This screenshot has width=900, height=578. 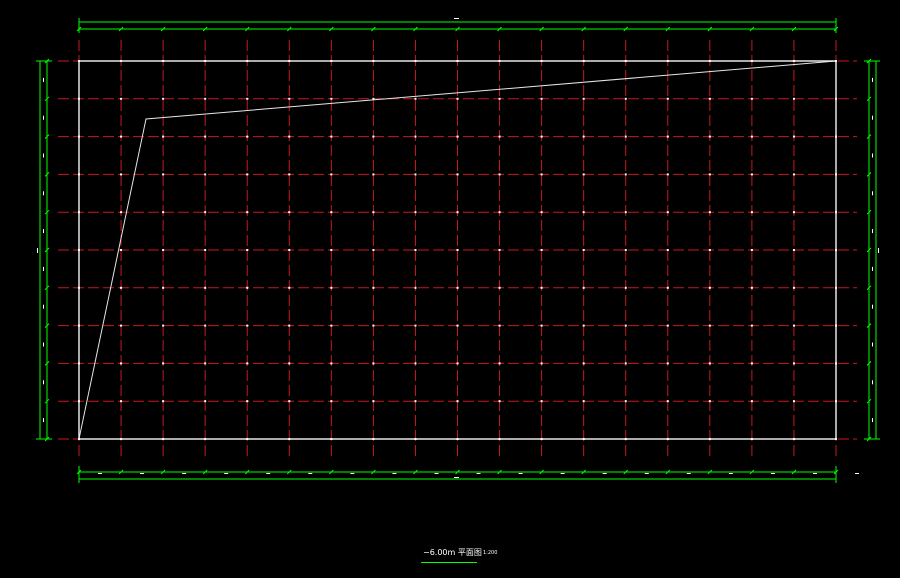 I want to click on title-underline, so click(x=449, y=562).